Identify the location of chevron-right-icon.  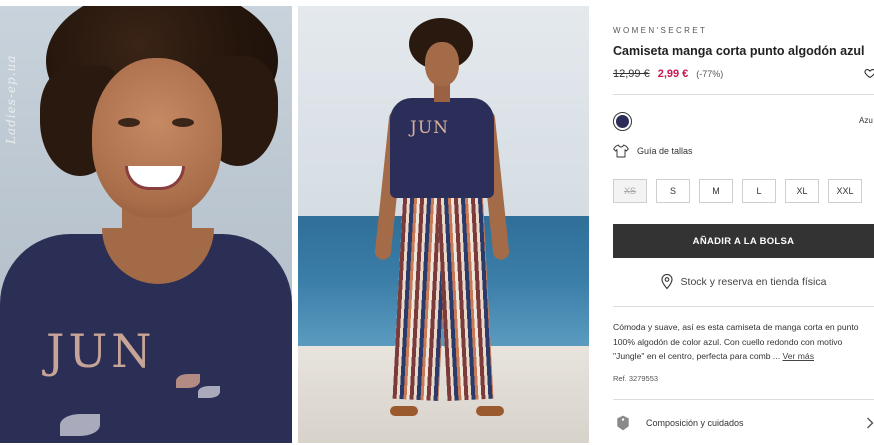
(870, 423).